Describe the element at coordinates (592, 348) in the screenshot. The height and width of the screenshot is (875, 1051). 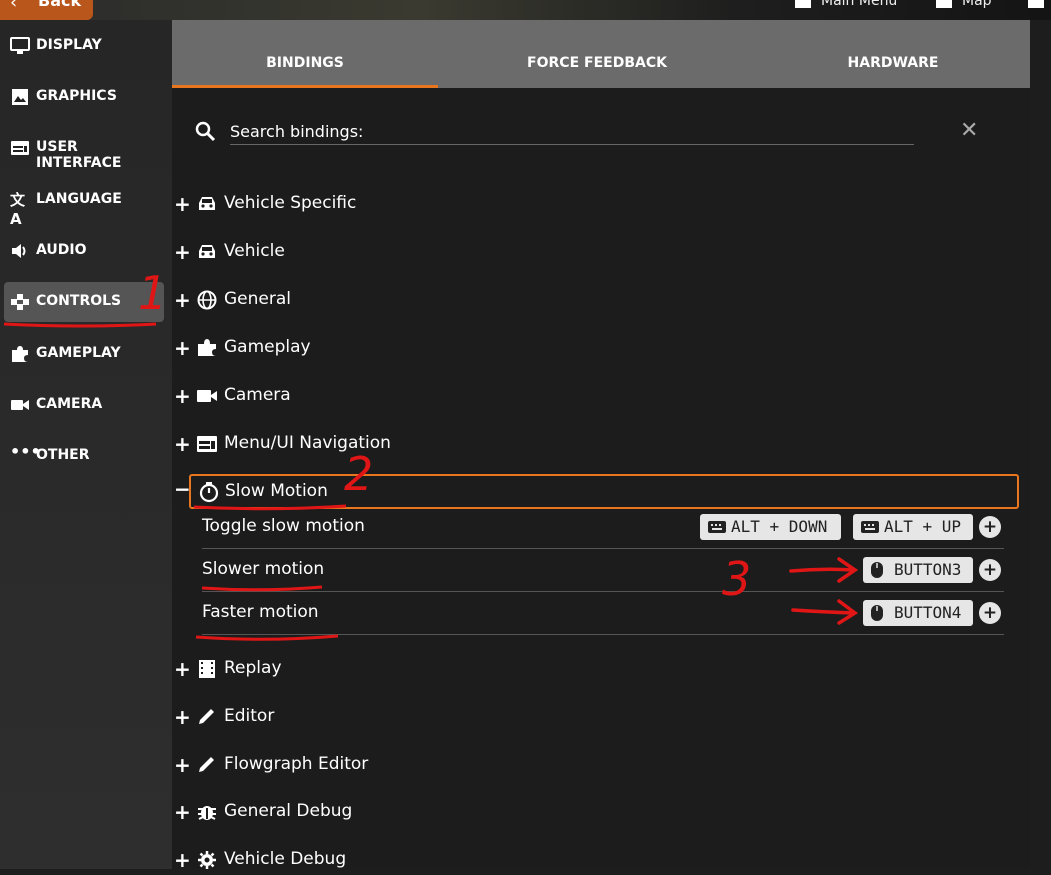
I see `category-gameplay: + Gameplay` at that location.